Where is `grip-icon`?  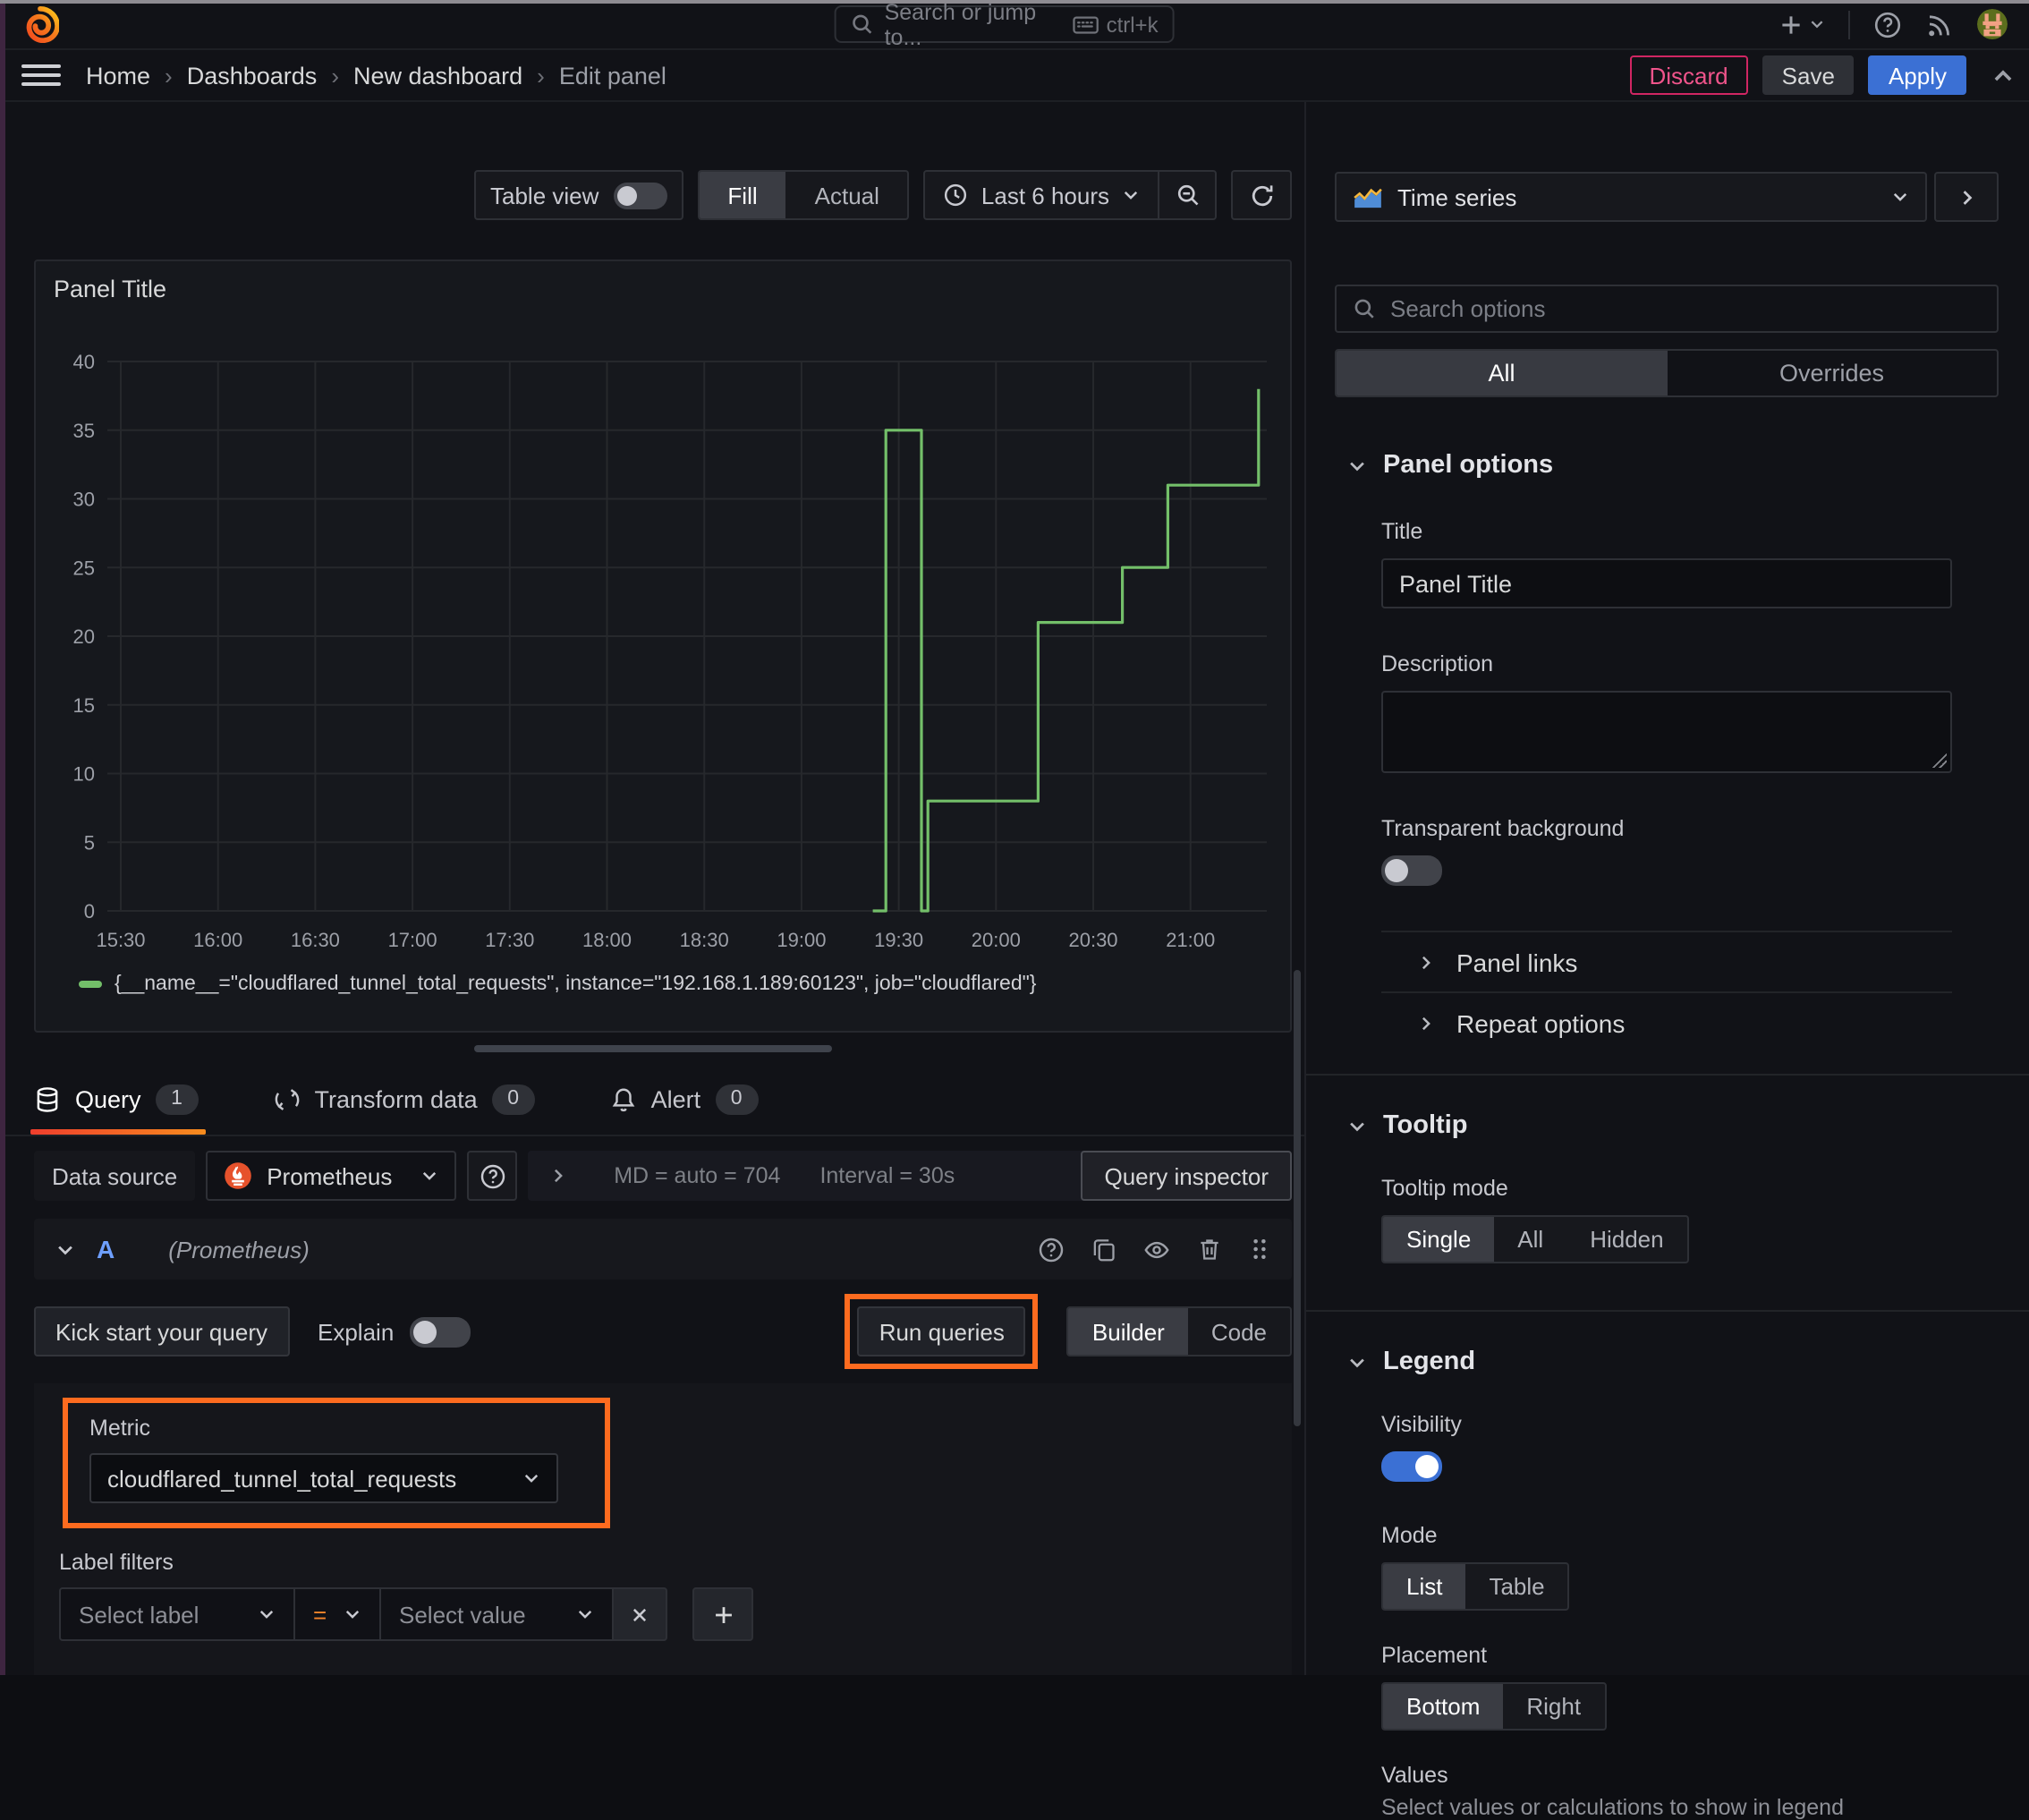
grip-icon is located at coordinates (1259, 1249).